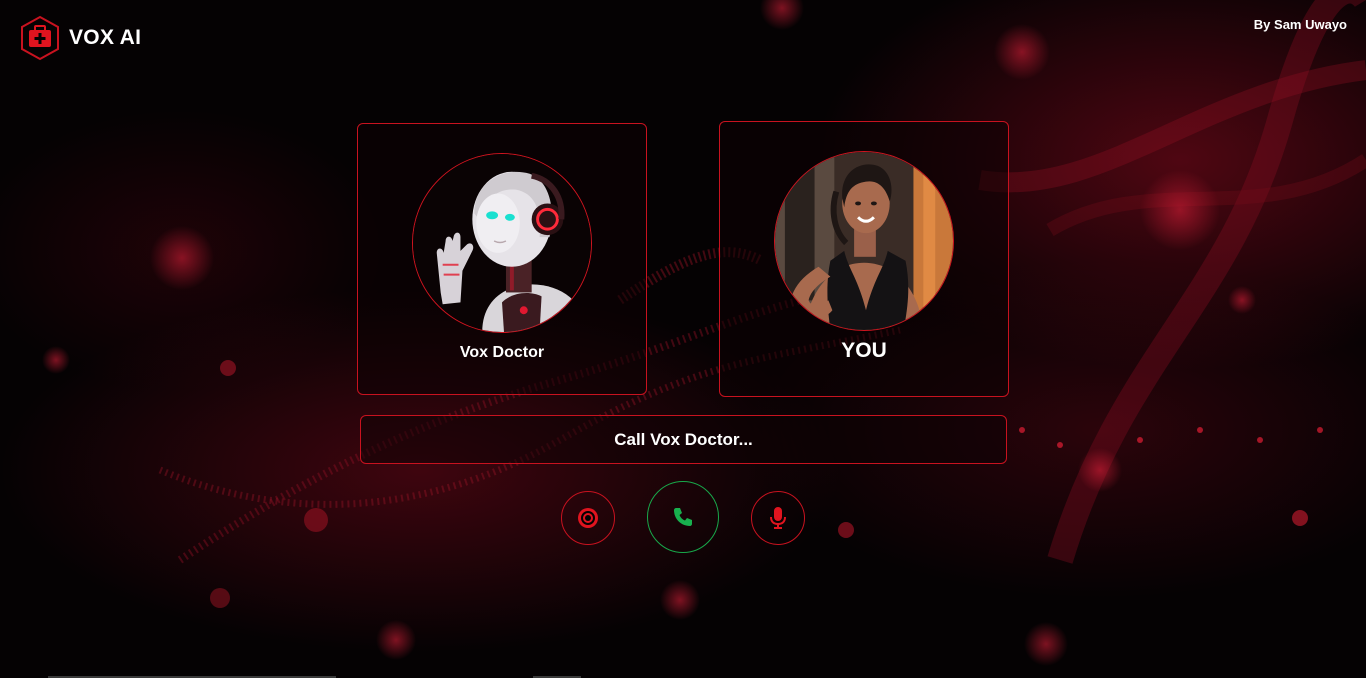  Describe the element at coordinates (40, 38) in the screenshot. I see `medical-kit-icon` at that location.